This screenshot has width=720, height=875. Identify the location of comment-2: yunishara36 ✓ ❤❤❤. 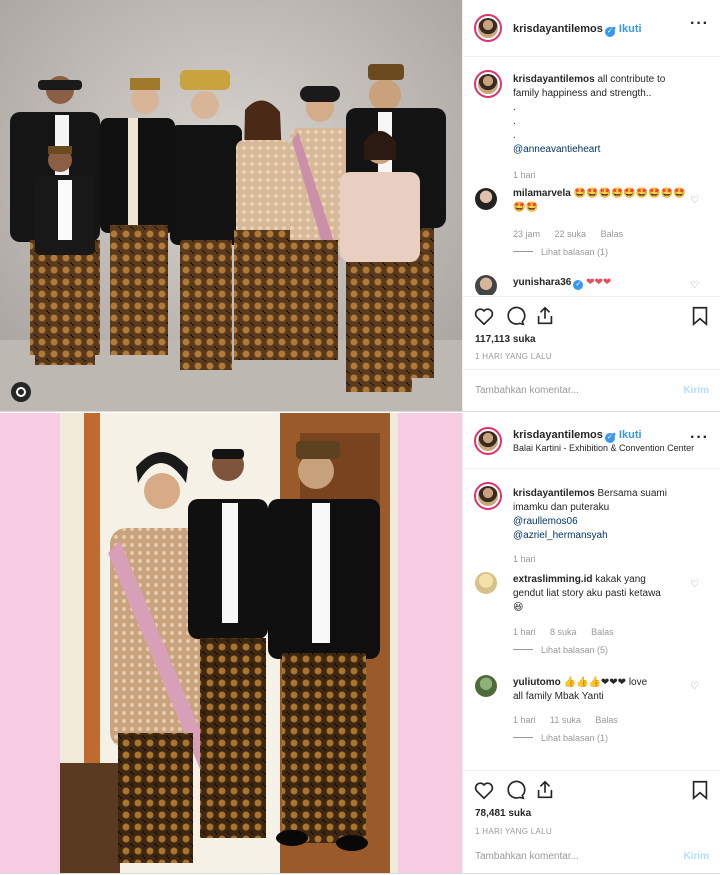
(603, 283).